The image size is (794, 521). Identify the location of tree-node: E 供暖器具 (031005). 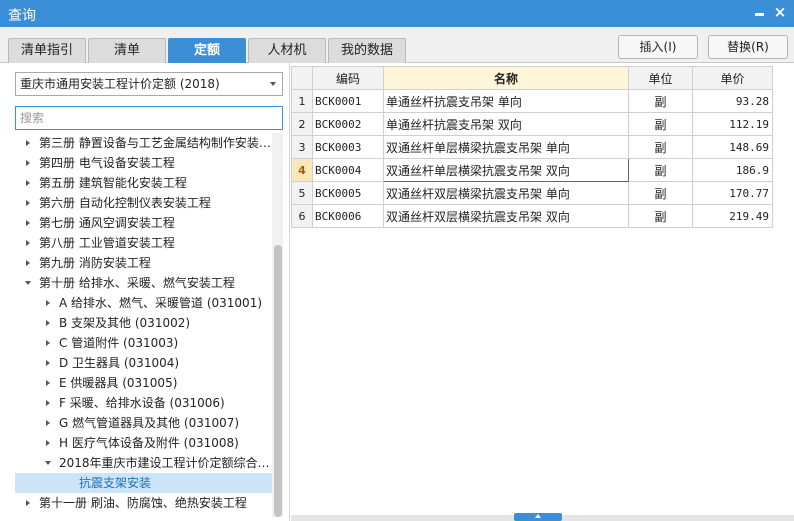
(143, 383).